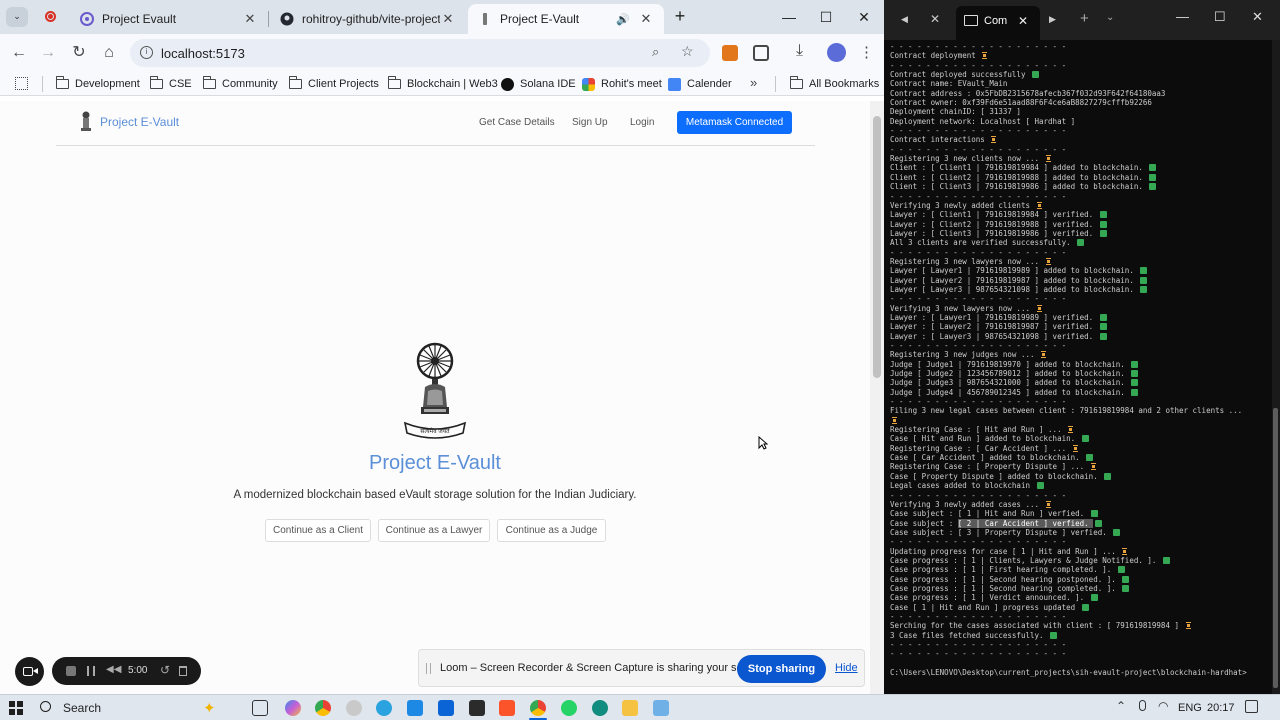 This screenshot has height=720, width=1280. I want to click on extensions-puzzle-icon, so click(761, 53).